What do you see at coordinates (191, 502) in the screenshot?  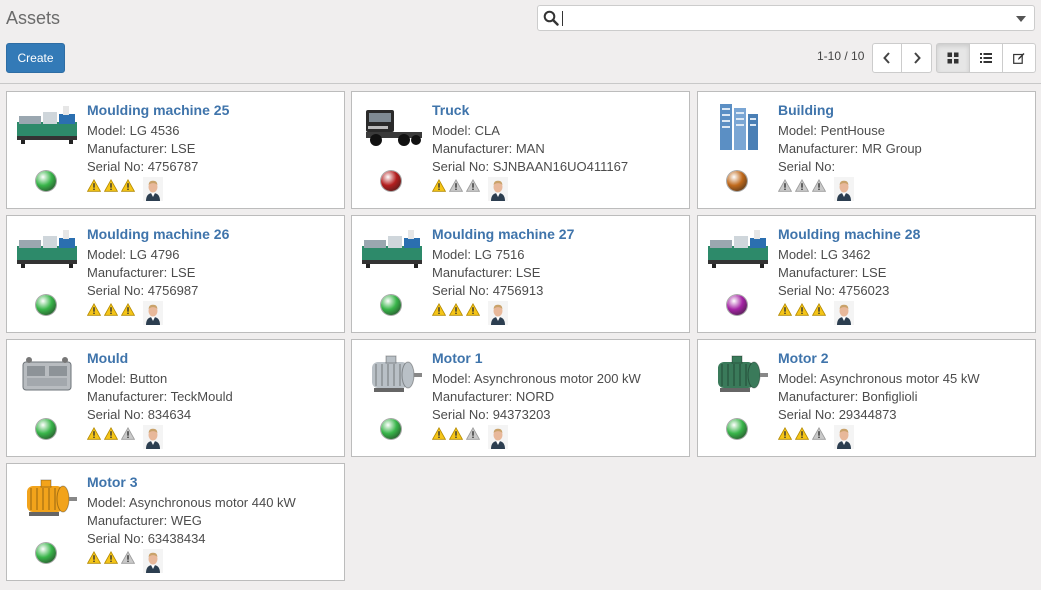 I see `asset-model: Model: Asynchronous motor 440 kW` at bounding box center [191, 502].